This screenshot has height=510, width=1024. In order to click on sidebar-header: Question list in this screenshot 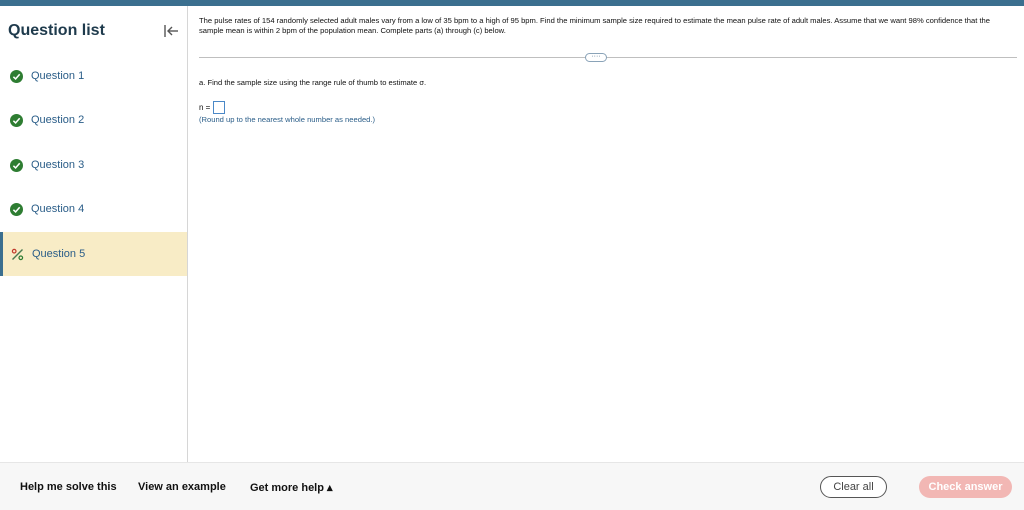, I will do `click(94, 30)`.